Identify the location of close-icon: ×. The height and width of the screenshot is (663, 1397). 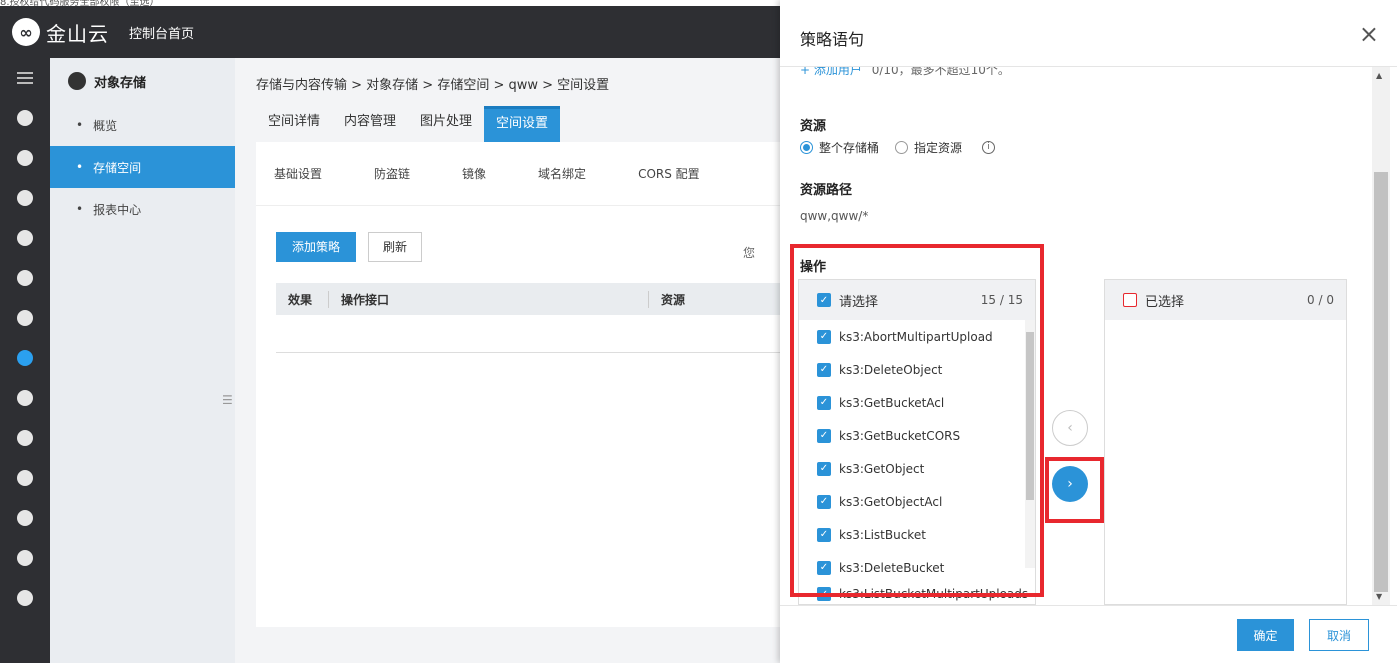
(1369, 34).